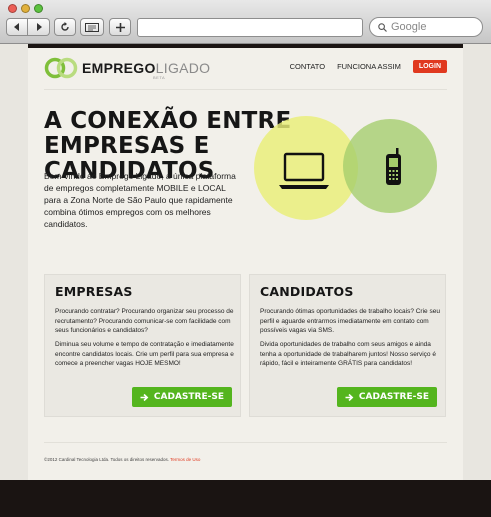  I want to click on card-title: EMPRESAS, so click(94, 291).